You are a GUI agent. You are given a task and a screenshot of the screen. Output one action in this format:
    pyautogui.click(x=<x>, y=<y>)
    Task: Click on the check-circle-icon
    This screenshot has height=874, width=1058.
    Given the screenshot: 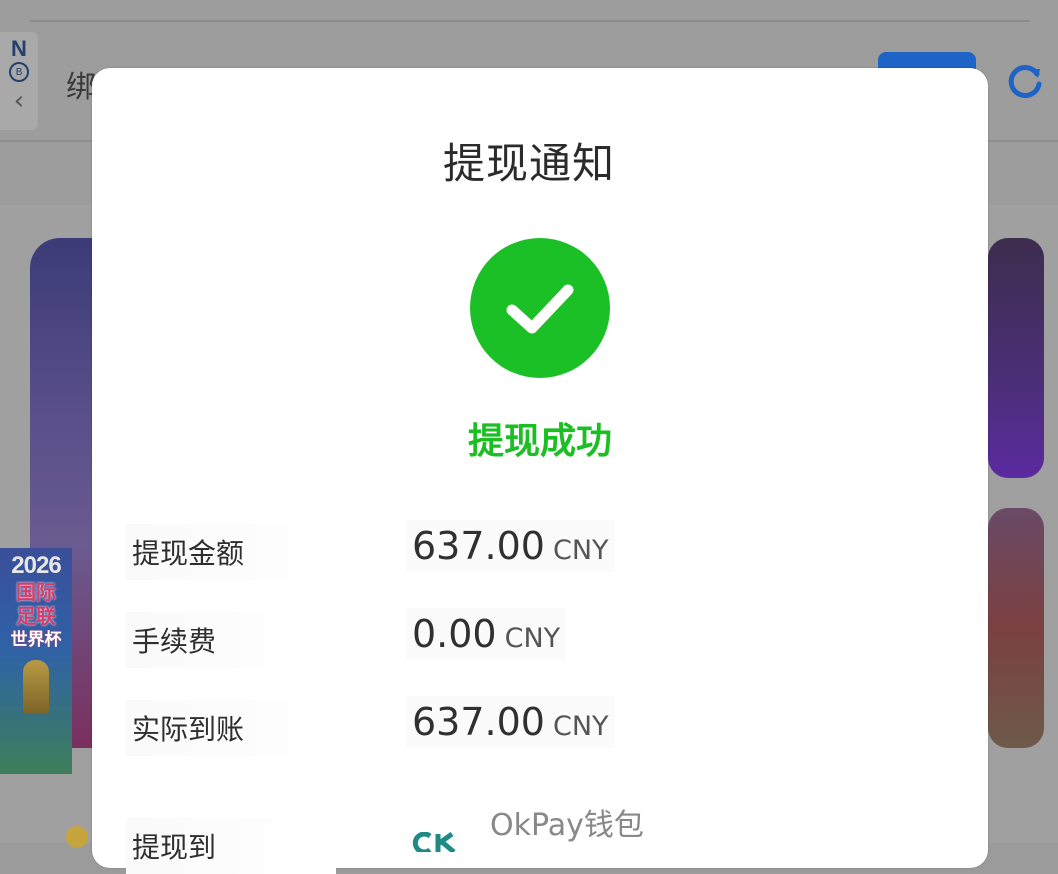 What is the action you would take?
    pyautogui.click(x=540, y=308)
    